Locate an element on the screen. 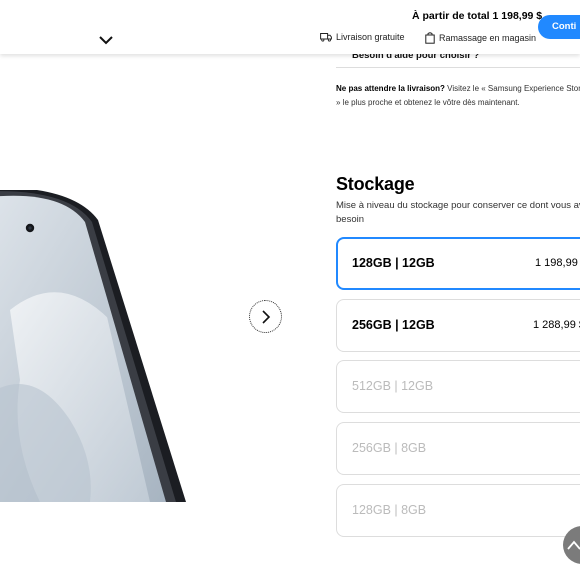 The height and width of the screenshot is (580, 580). total-price: À partir de total 1 198,99 $ is located at coordinates (477, 16).